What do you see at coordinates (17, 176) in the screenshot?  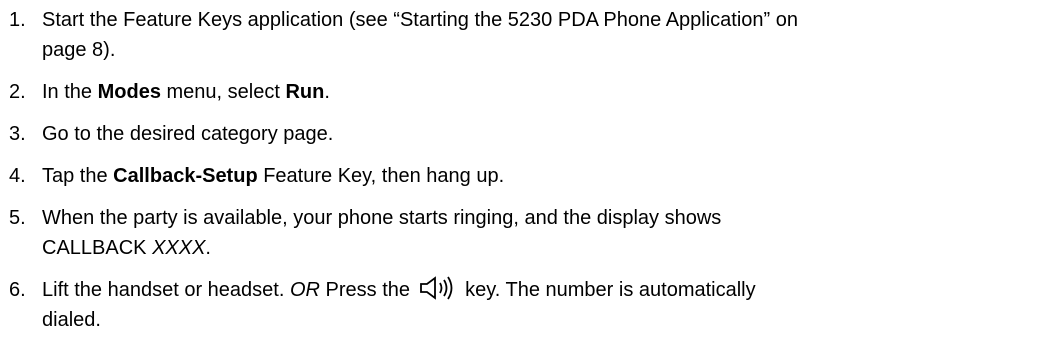 I see `step-number: 4.` at bounding box center [17, 176].